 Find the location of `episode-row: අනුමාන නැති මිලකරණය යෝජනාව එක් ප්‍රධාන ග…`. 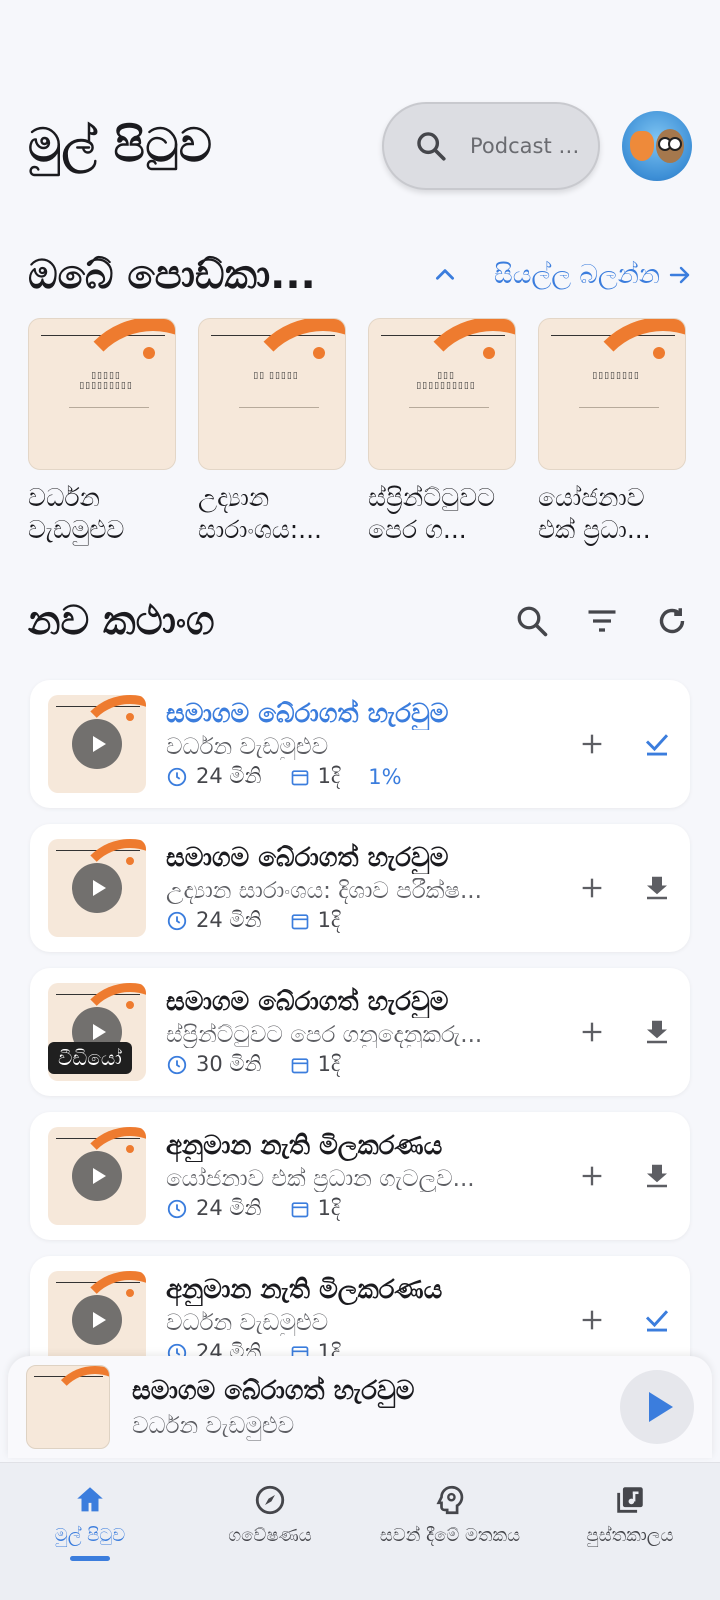

episode-row: අනුමාන නැති මිලකරණය යෝජනාව එක් ප්‍රධාන ග… is located at coordinates (360, 1176).